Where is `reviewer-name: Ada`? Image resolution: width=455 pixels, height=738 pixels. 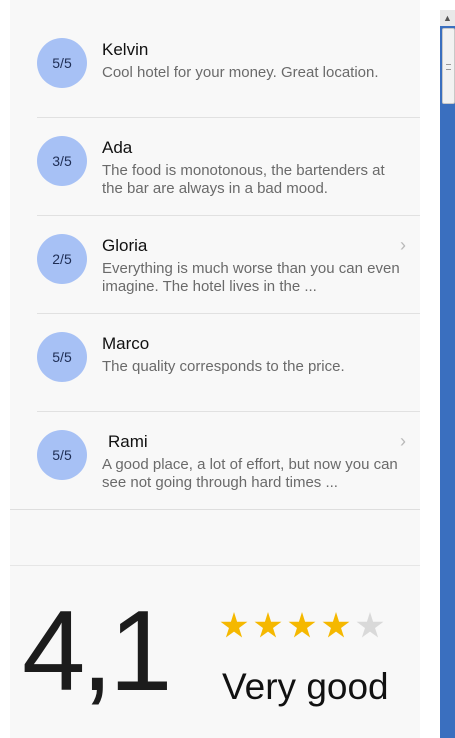
reviewer-name: Ada is located at coordinates (117, 147).